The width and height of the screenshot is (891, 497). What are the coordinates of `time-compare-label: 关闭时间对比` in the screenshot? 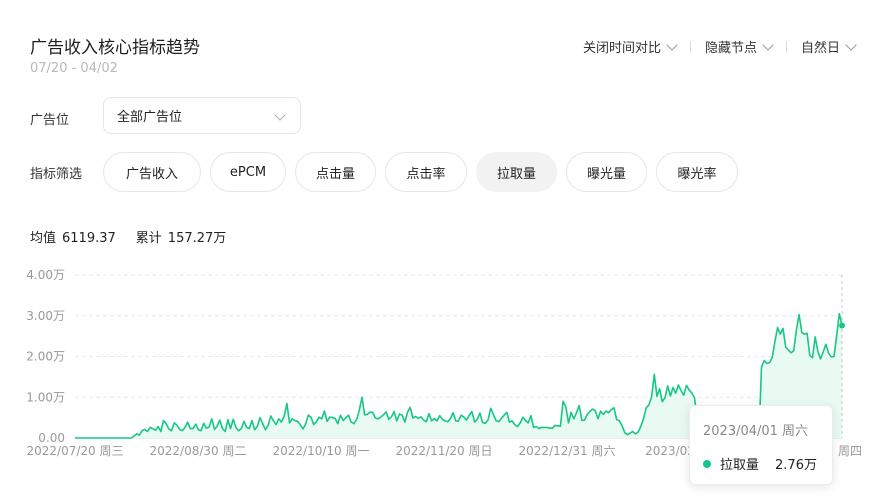 It's located at (621, 48).